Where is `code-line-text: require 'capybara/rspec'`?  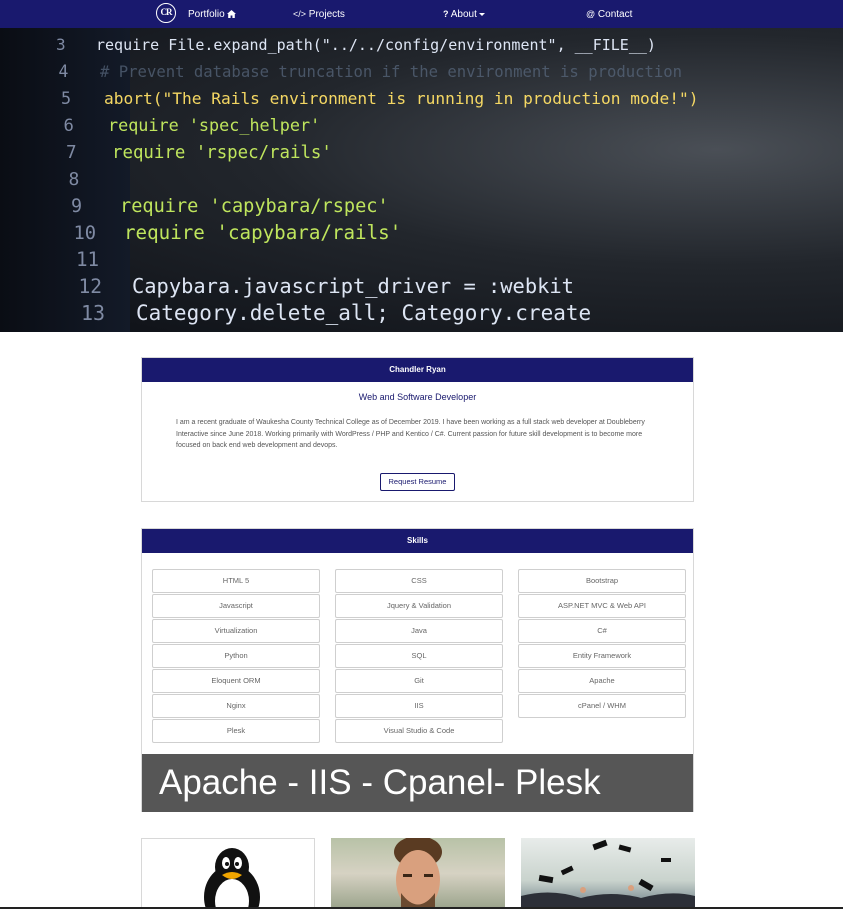 code-line-text: require 'capybara/rspec' is located at coordinates (254, 206).